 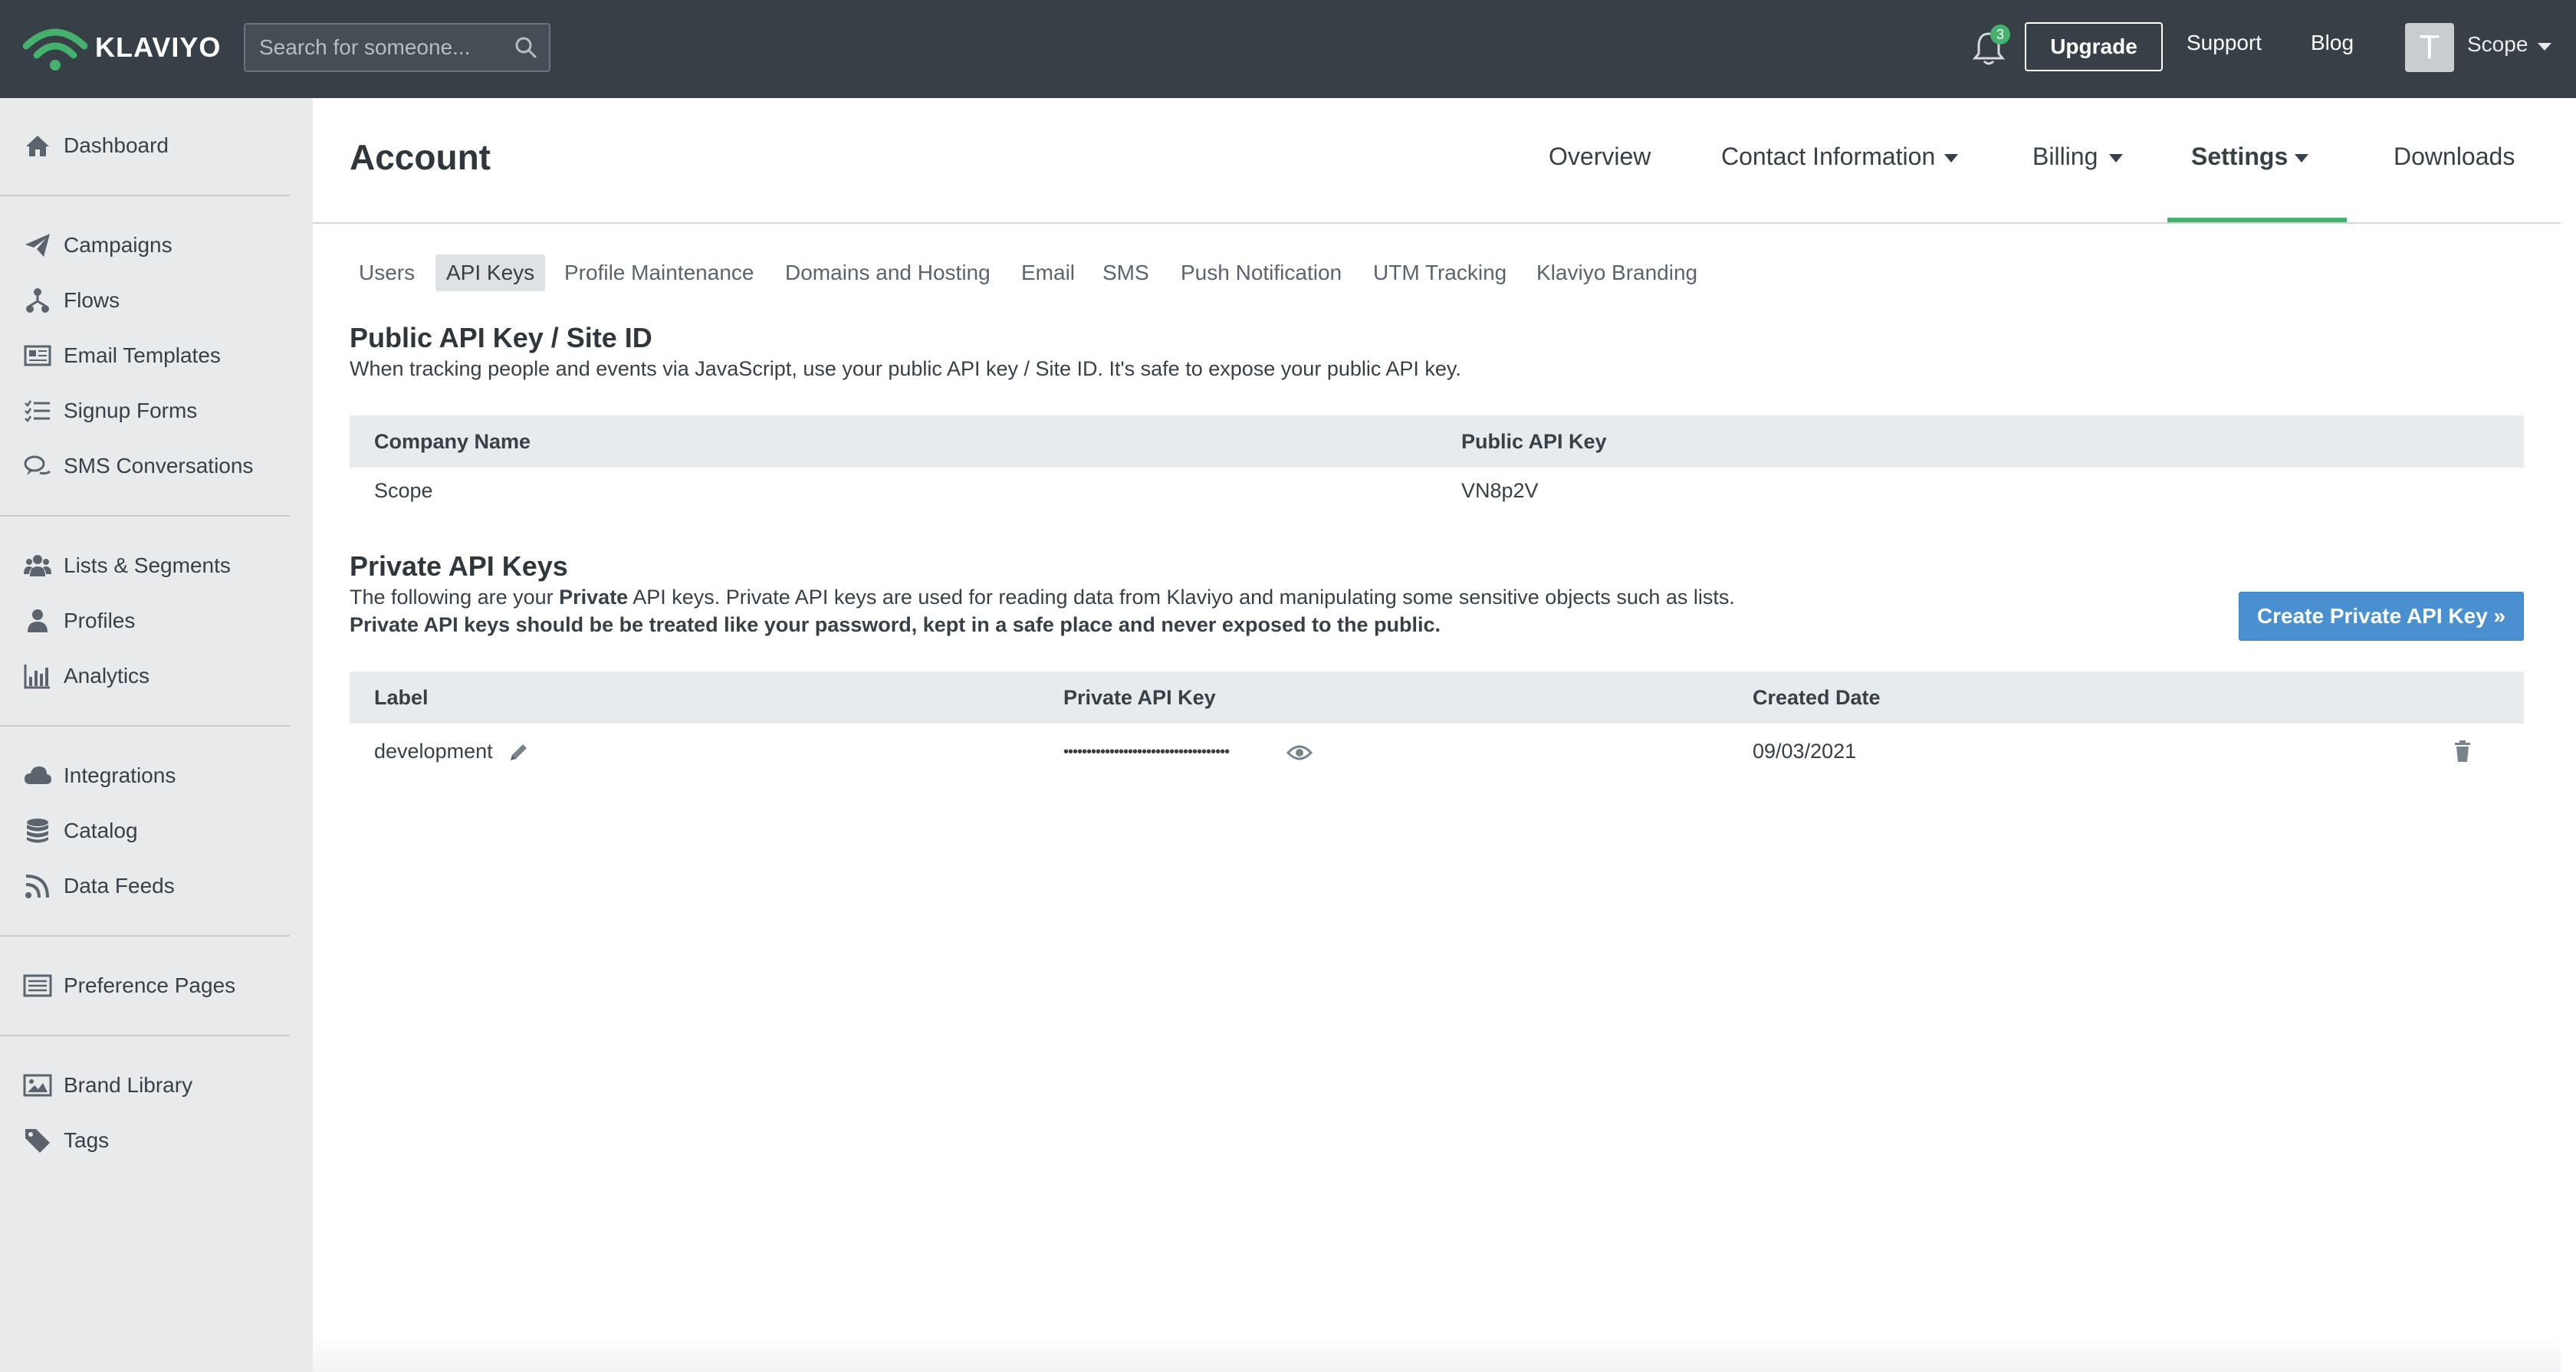 What do you see at coordinates (159, 47) in the screenshot?
I see `logo-text: KLAVIYO` at bounding box center [159, 47].